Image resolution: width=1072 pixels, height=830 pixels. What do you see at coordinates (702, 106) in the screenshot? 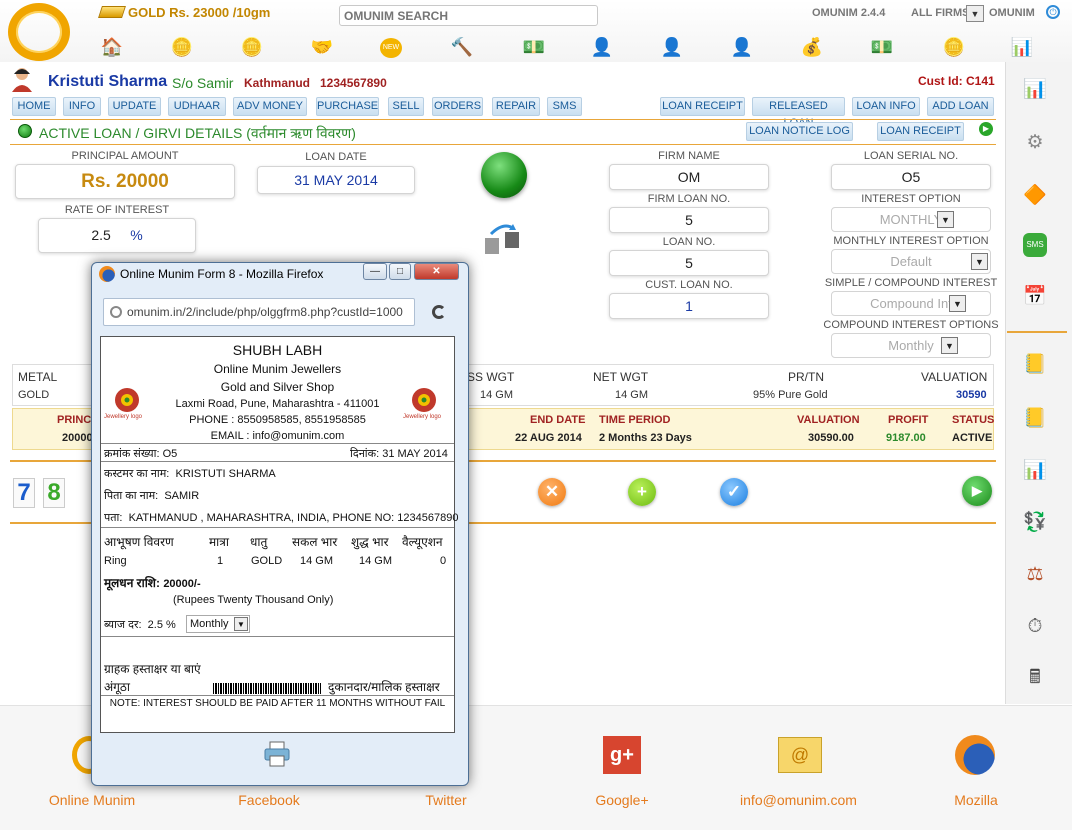
I see `nav-loan-receipt: LOAN RECEIPT` at bounding box center [702, 106].